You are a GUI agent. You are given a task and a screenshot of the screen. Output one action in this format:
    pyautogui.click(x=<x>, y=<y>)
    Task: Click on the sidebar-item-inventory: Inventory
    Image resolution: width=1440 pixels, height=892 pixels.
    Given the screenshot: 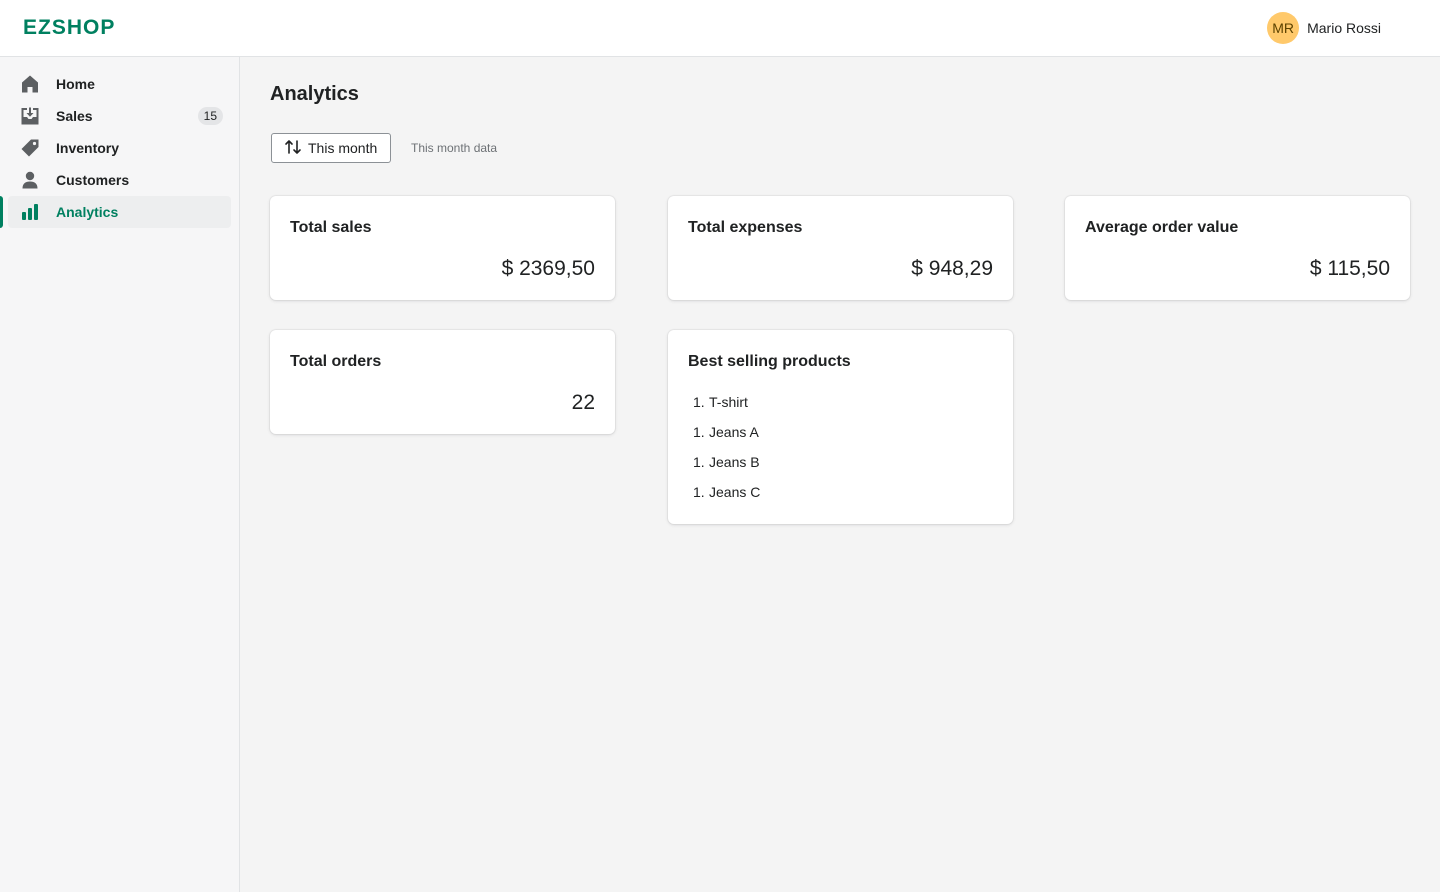 What is the action you would take?
    pyautogui.click(x=119, y=148)
    